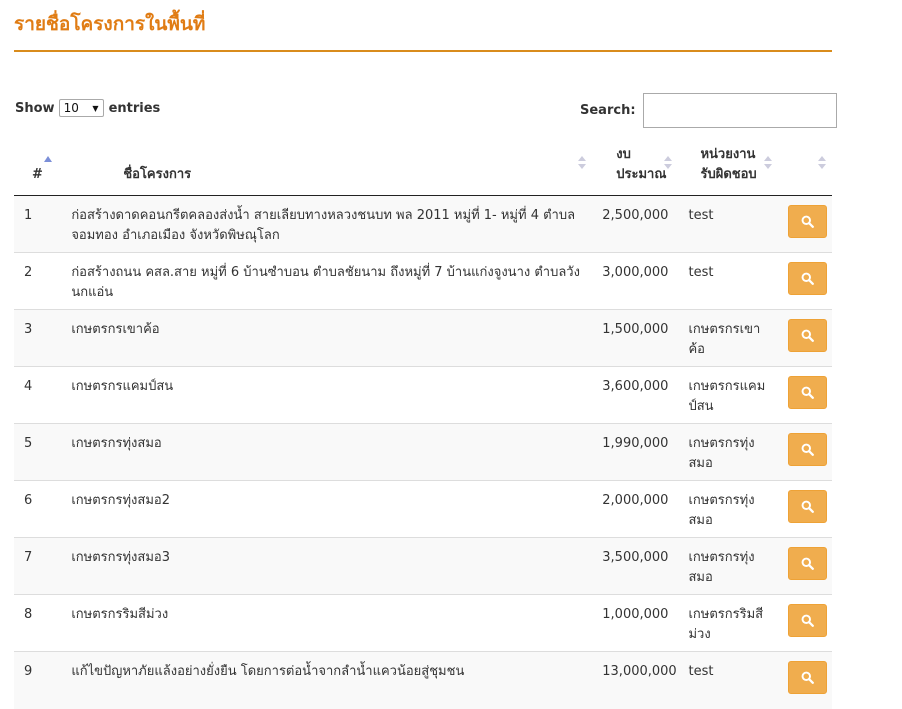 Image resolution: width=902 pixels, height=709 pixels. What do you see at coordinates (37, 174) in the screenshot?
I see `column-header-label: #` at bounding box center [37, 174].